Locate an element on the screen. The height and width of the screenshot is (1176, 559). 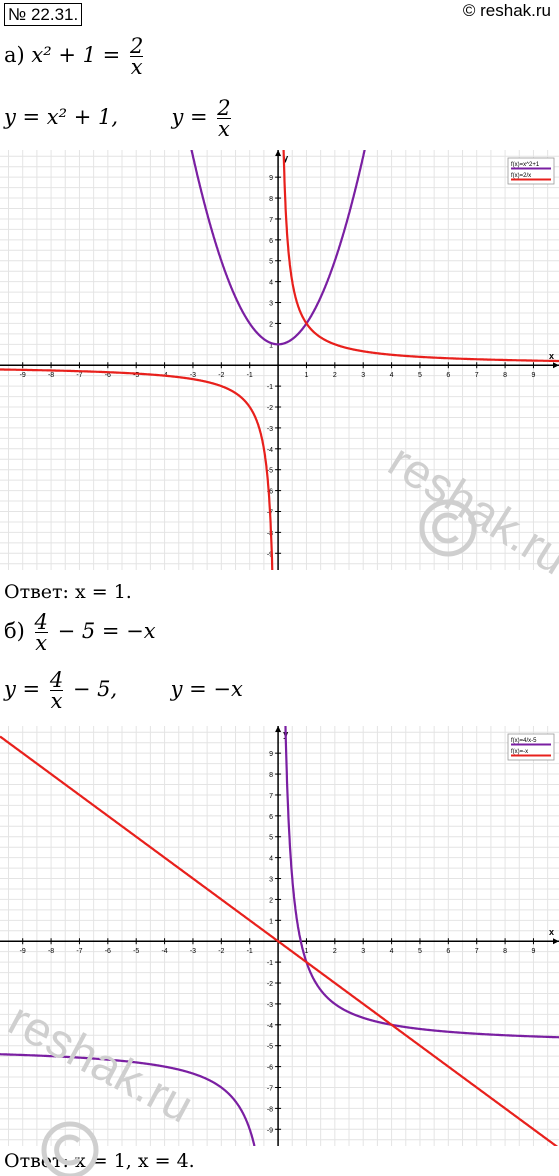
equation-a: а) x² + 1 = 2x is located at coordinates (75, 56).